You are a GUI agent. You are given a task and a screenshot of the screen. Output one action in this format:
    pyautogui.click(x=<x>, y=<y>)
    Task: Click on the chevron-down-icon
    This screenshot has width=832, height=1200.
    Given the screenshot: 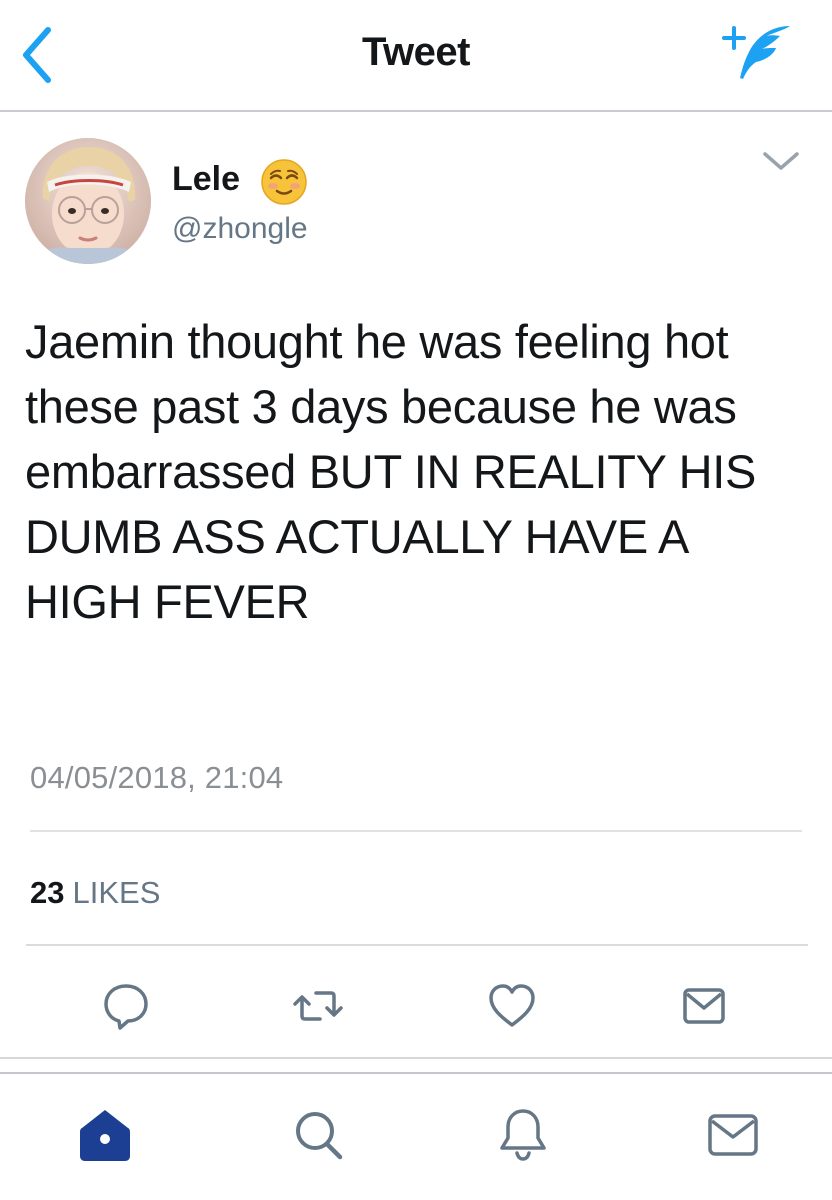 What is the action you would take?
    pyautogui.click(x=781, y=161)
    